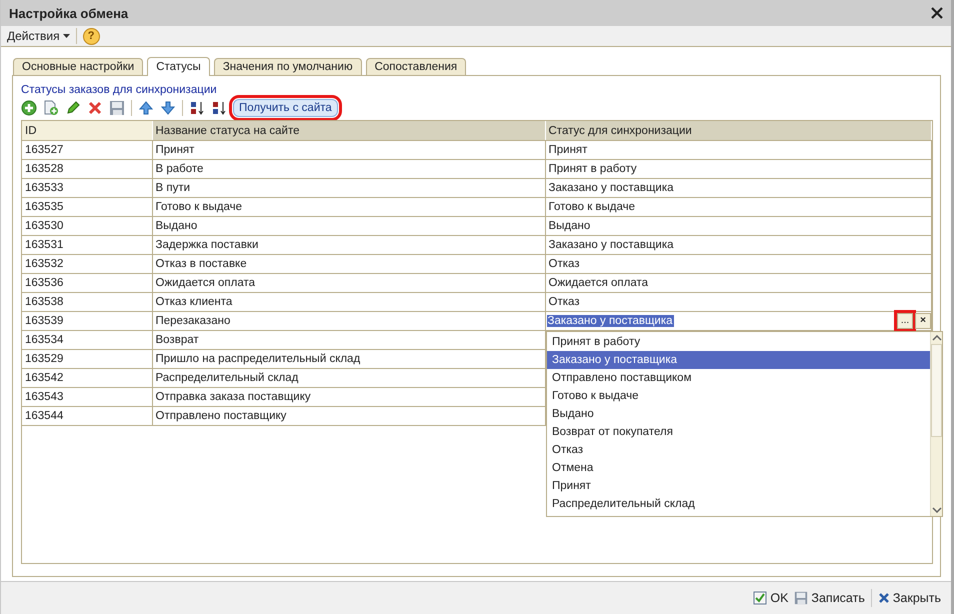  I want to click on pencil-icon, so click(73, 108).